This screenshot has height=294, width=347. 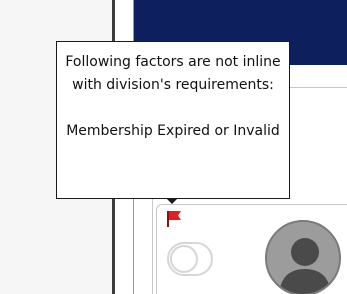 What do you see at coordinates (173, 131) in the screenshot?
I see `tooltip-factor: Membership Expired or Invalid` at bounding box center [173, 131].